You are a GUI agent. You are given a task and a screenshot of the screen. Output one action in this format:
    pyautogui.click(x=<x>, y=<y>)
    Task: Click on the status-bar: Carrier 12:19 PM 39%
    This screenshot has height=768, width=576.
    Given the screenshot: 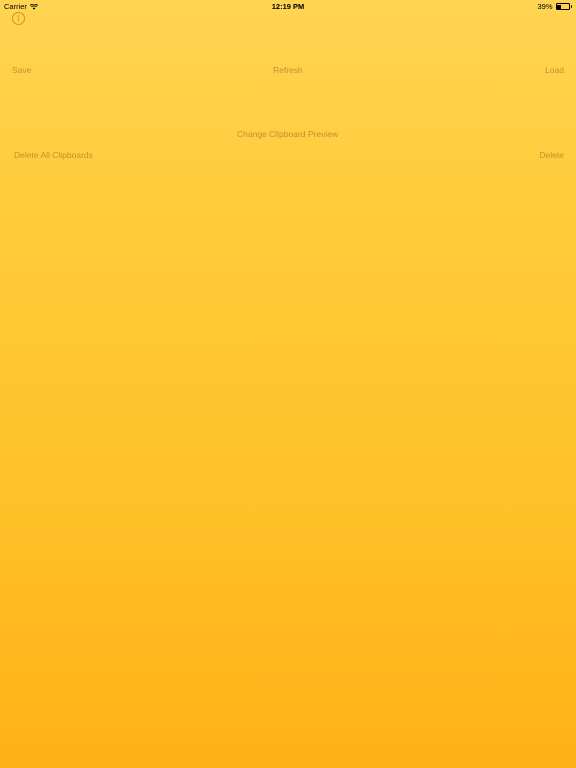 What is the action you would take?
    pyautogui.click(x=288, y=6)
    